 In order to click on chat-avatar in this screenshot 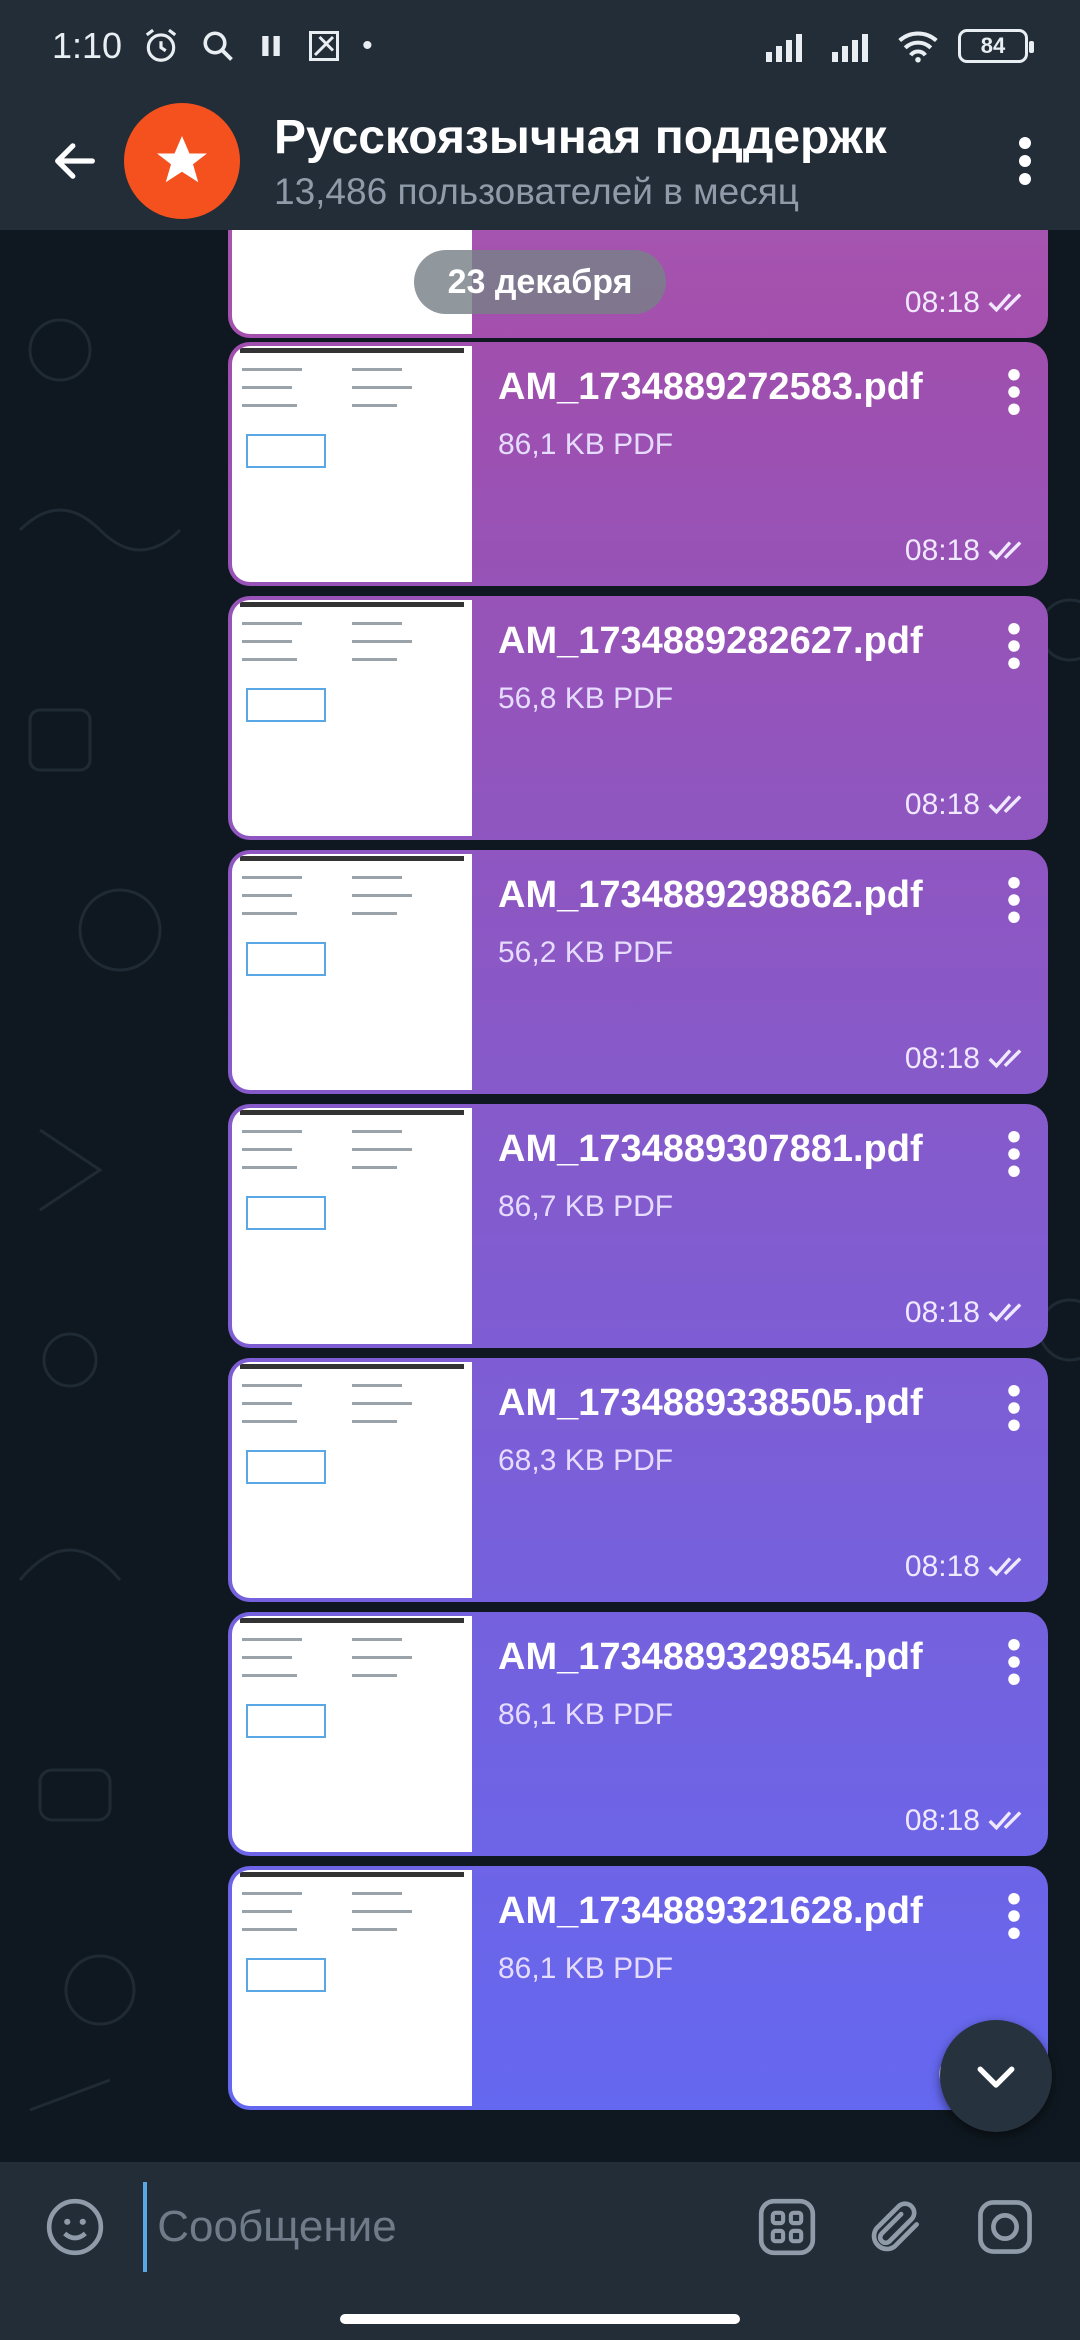, I will do `click(182, 161)`.